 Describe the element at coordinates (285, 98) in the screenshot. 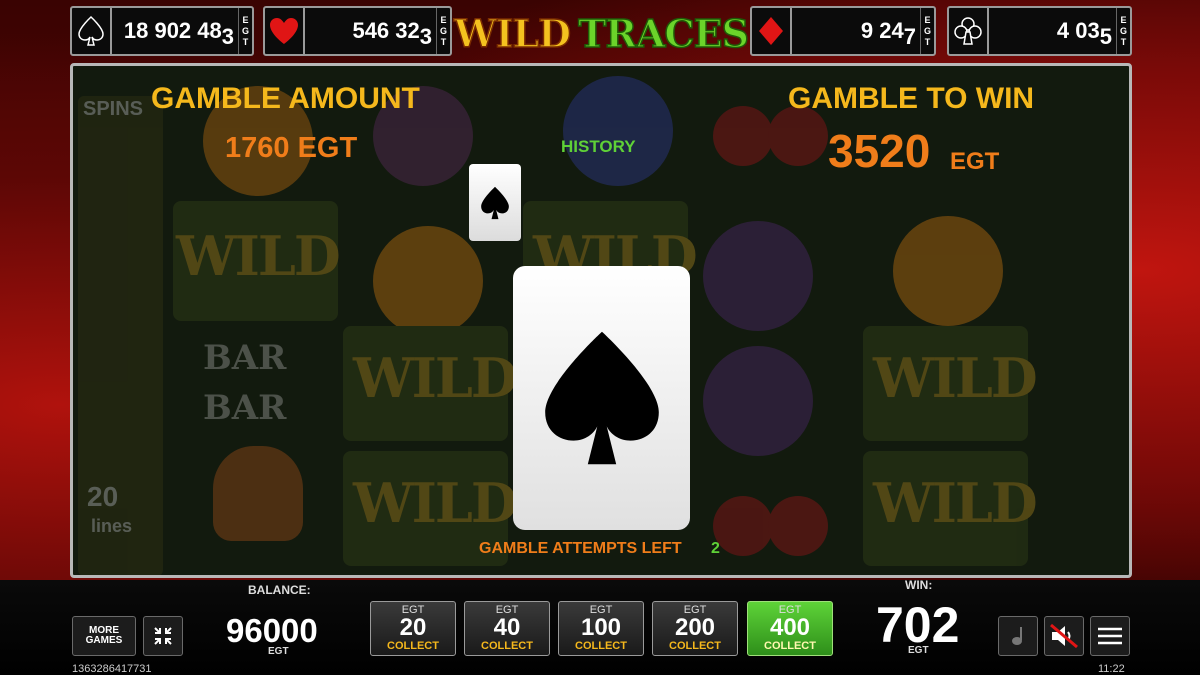

I see `gamble-amount-label: GAMBLE AMOUNT` at that location.